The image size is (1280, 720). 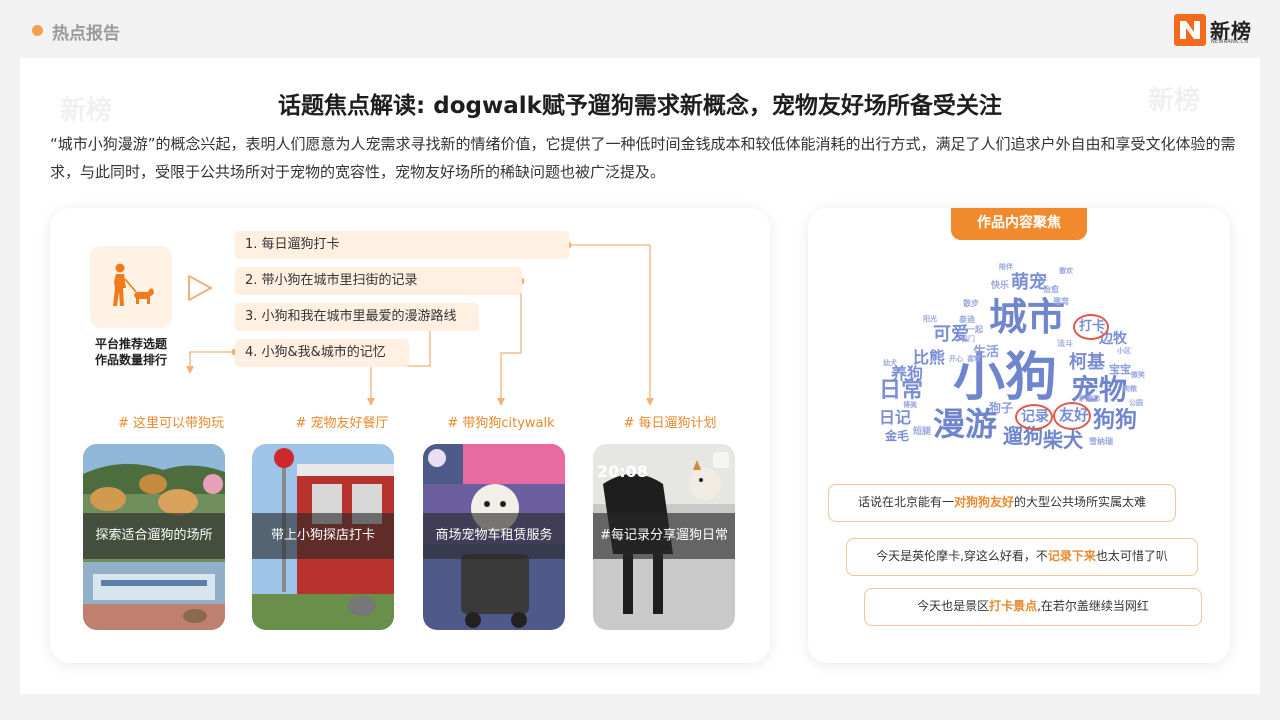 I want to click on comment-highlight: 打卡景点, so click(x=1013, y=606).